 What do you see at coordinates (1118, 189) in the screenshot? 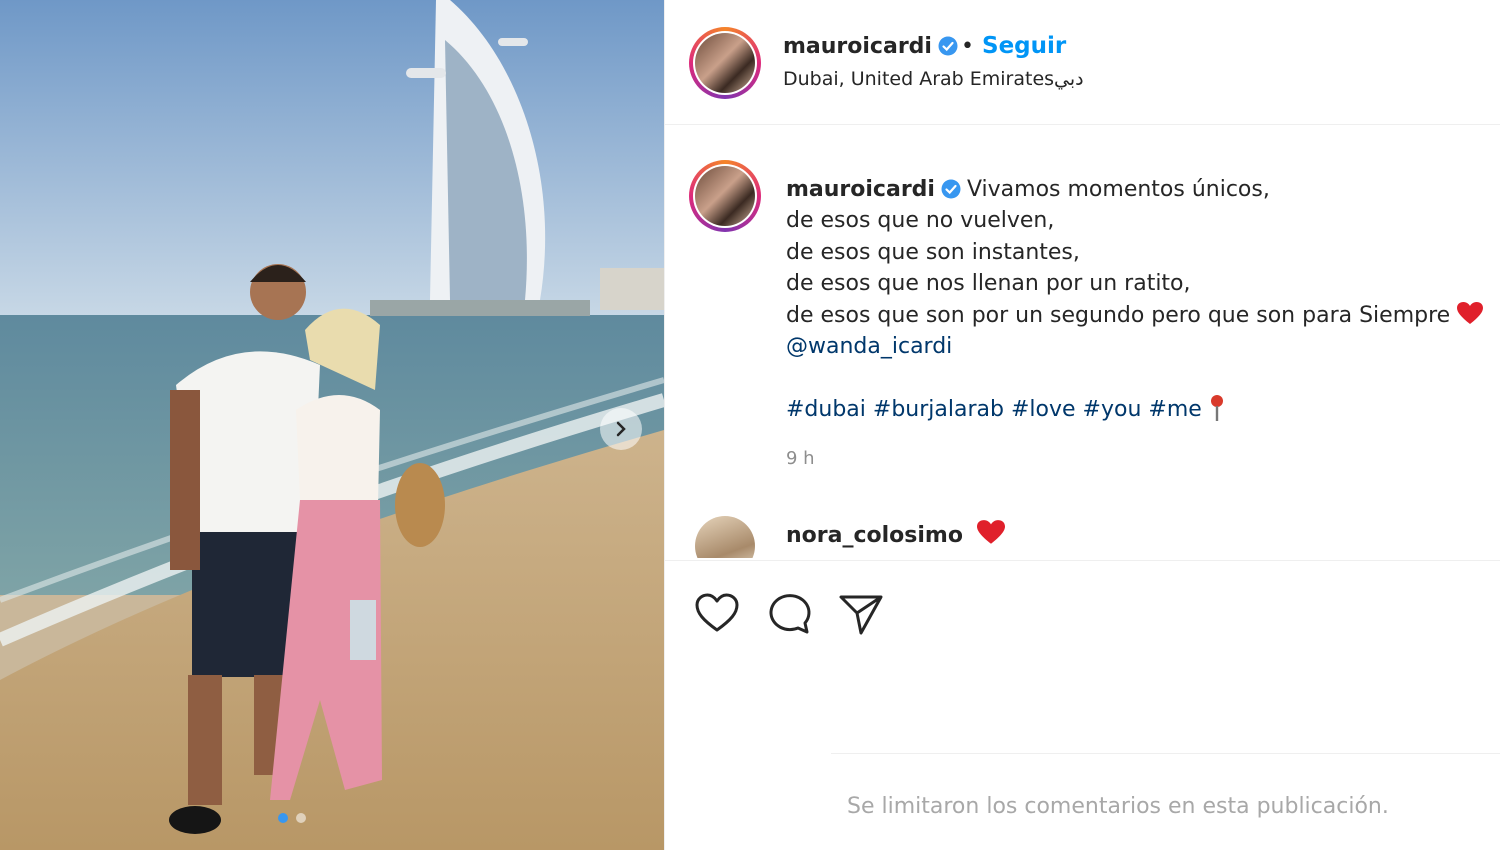
I see `caption-line: Vivamos momentos únicos,` at bounding box center [1118, 189].